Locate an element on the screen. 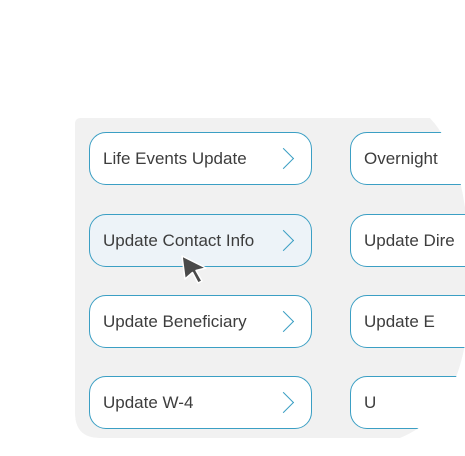 The height and width of the screenshot is (456, 465). button-label: Update W-4 is located at coordinates (148, 402).